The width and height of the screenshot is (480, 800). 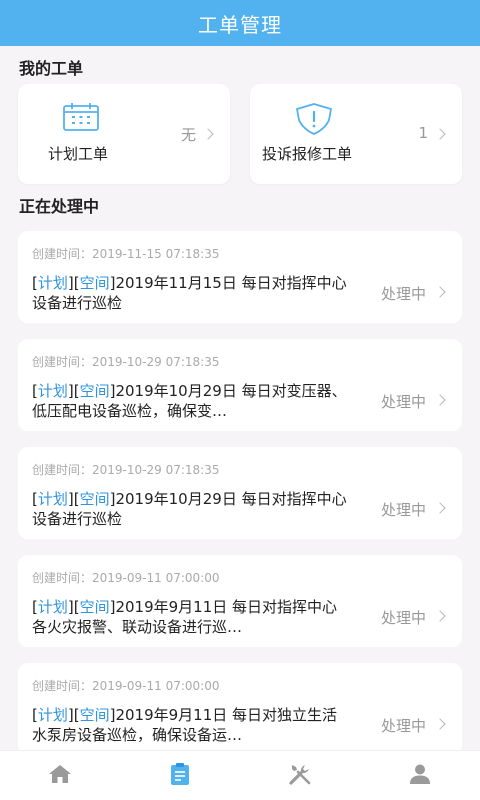 I want to click on calendar-icon, so click(x=81, y=119).